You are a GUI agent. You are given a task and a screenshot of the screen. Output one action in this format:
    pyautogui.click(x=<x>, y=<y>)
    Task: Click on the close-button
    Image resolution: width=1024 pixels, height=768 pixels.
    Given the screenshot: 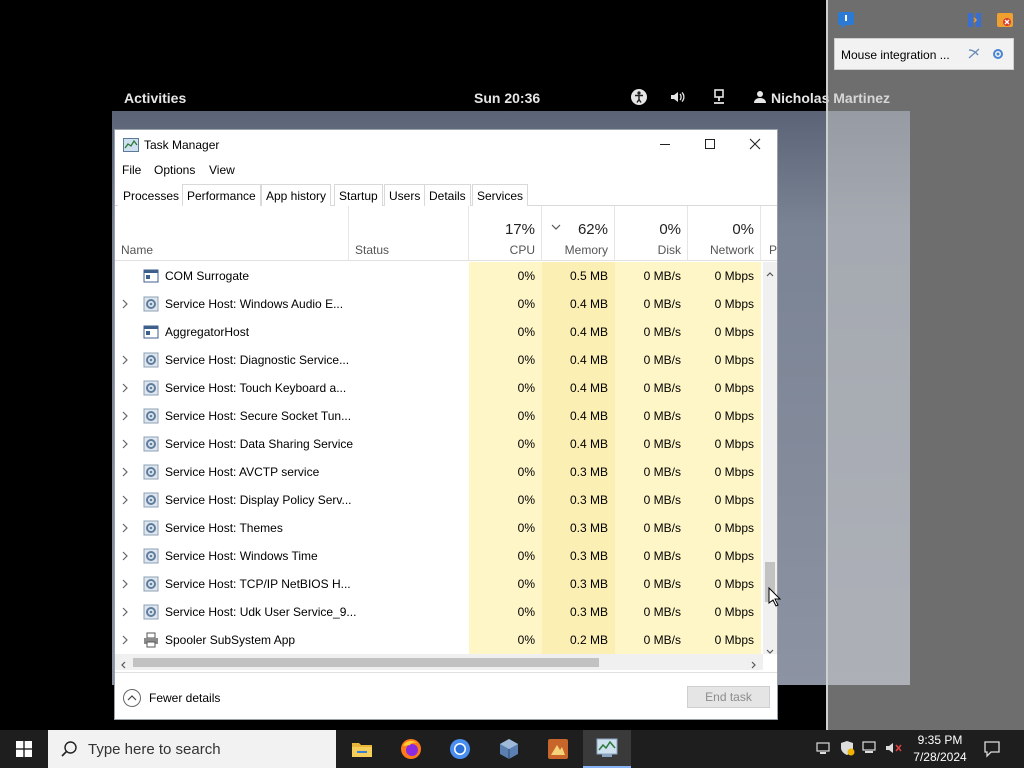 What is the action you would take?
    pyautogui.click(x=755, y=144)
    